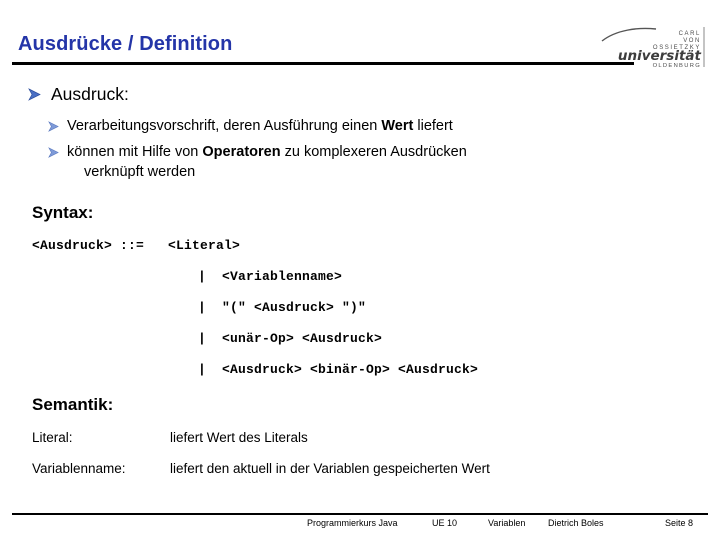 This screenshot has height=540, width=720. What do you see at coordinates (433, 126) in the screenshot?
I see `bullet-2a-part2: liefert` at bounding box center [433, 126].